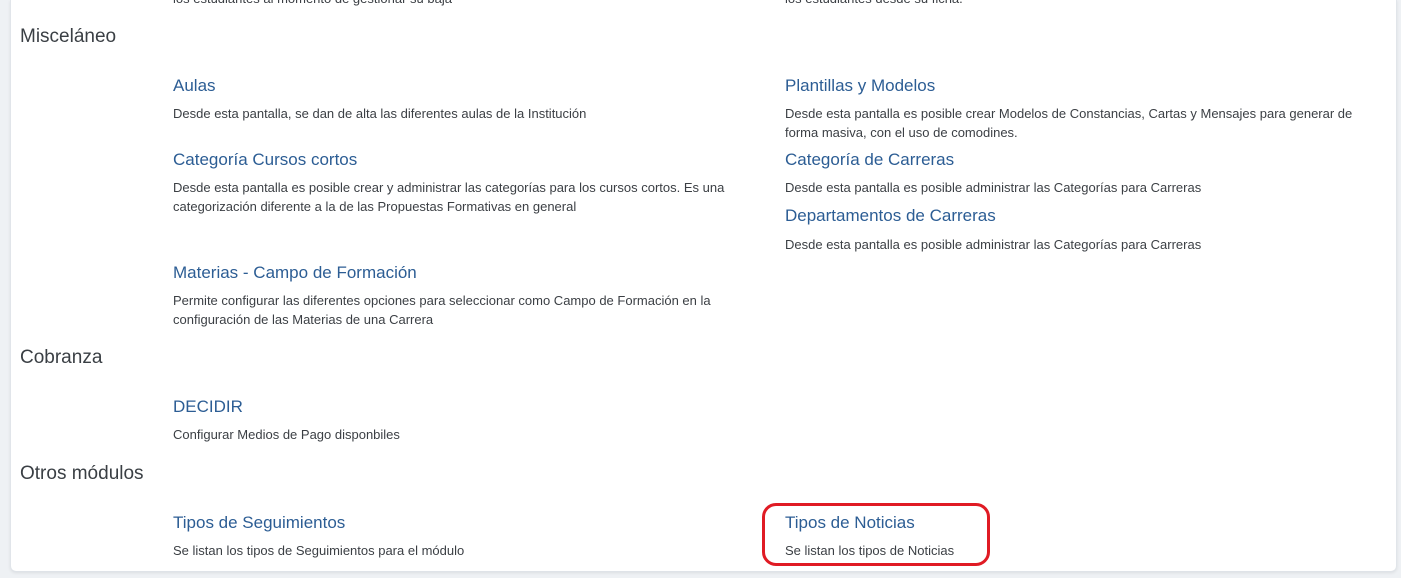 The width and height of the screenshot is (1401, 578). What do you see at coordinates (286, 434) in the screenshot?
I see `desc-decidir: Configurar Medios de Pago disponbiles` at bounding box center [286, 434].